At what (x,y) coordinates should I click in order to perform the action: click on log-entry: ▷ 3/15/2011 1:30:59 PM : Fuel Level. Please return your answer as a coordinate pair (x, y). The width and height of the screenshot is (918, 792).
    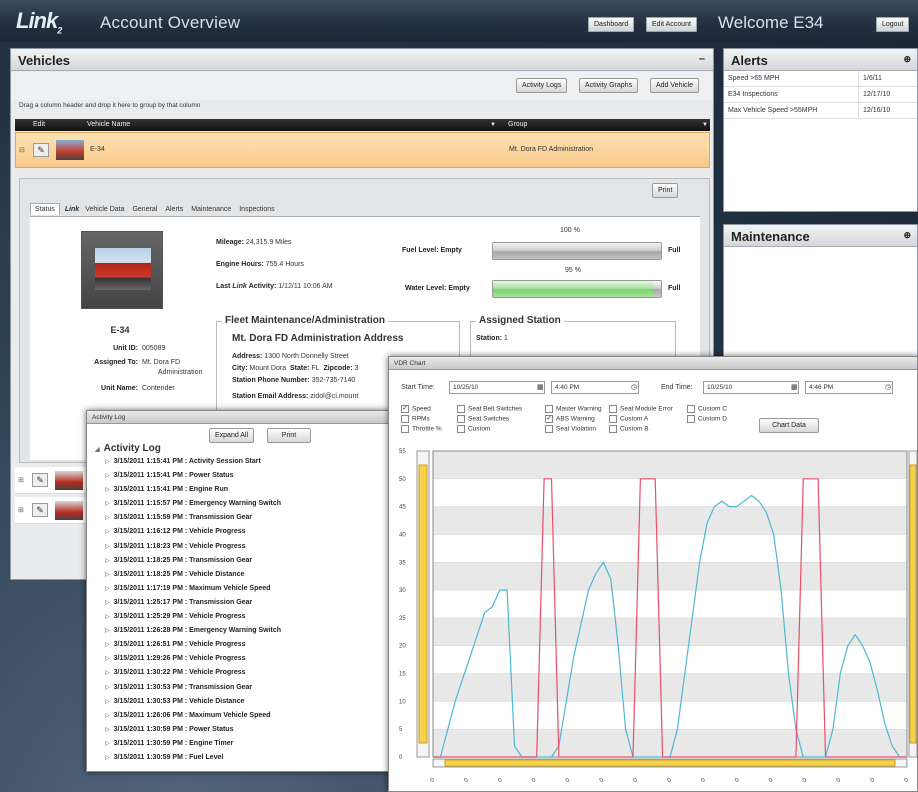
    Looking at the image, I should click on (240, 761).